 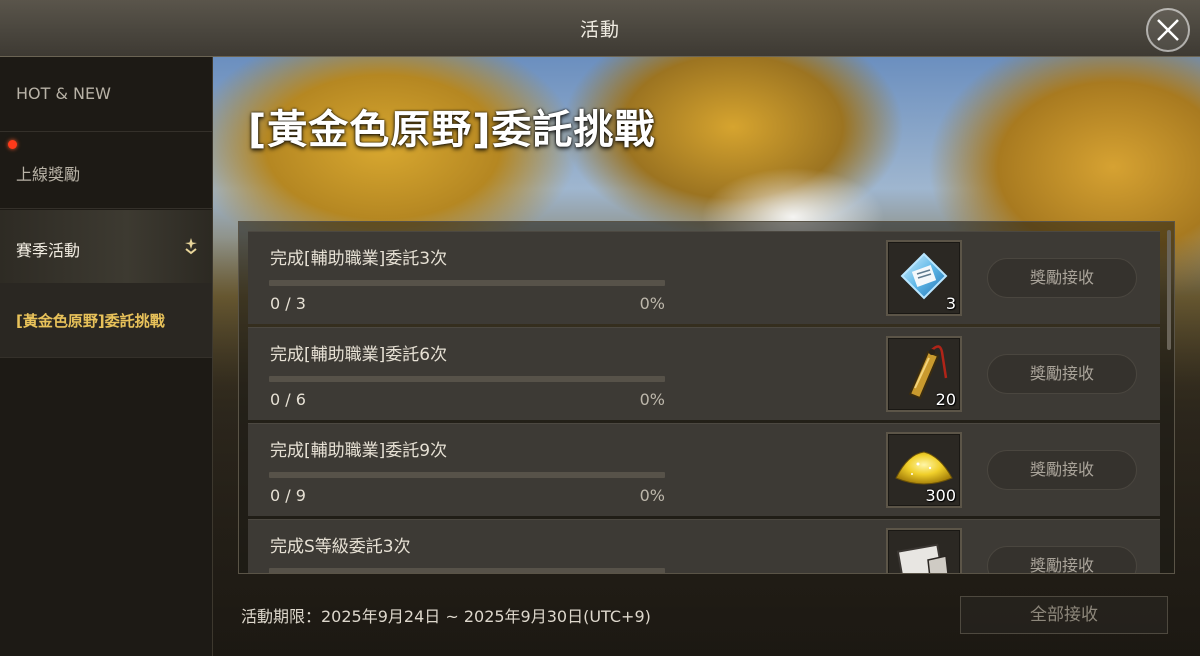 What do you see at coordinates (106, 171) in the screenshot?
I see `sidebar-item-login-reward: 上線獎勵` at bounding box center [106, 171].